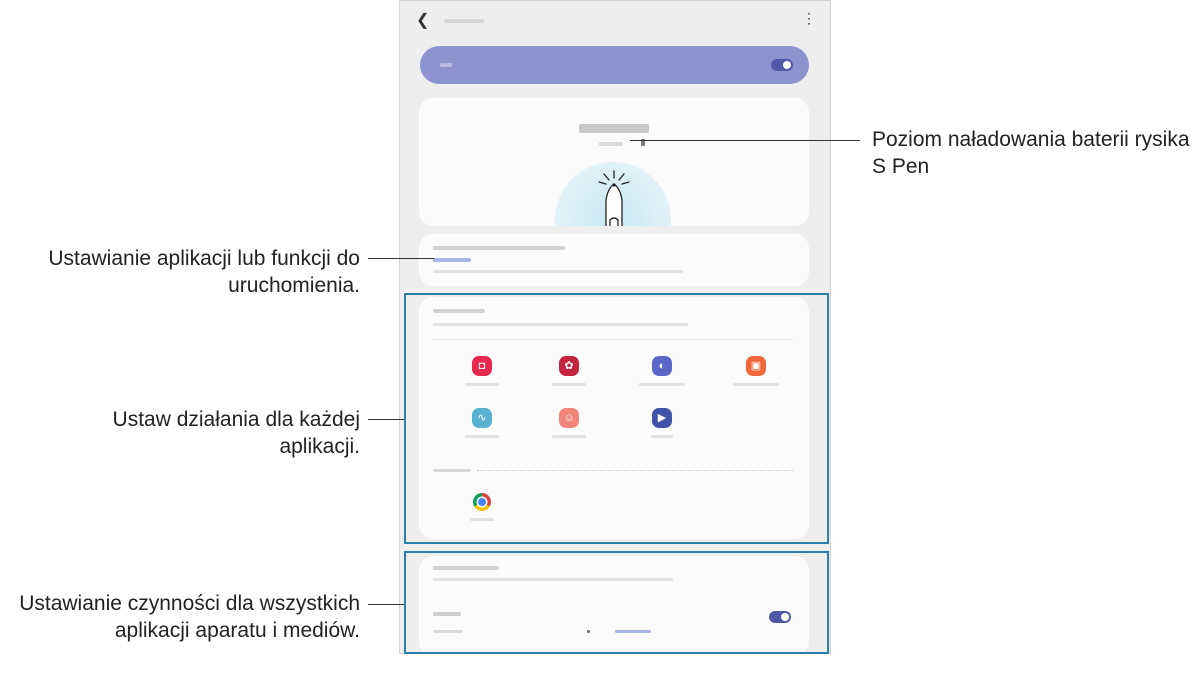 This screenshot has height=675, width=1194. Describe the element at coordinates (782, 65) in the screenshot. I see `master-toggle` at that location.